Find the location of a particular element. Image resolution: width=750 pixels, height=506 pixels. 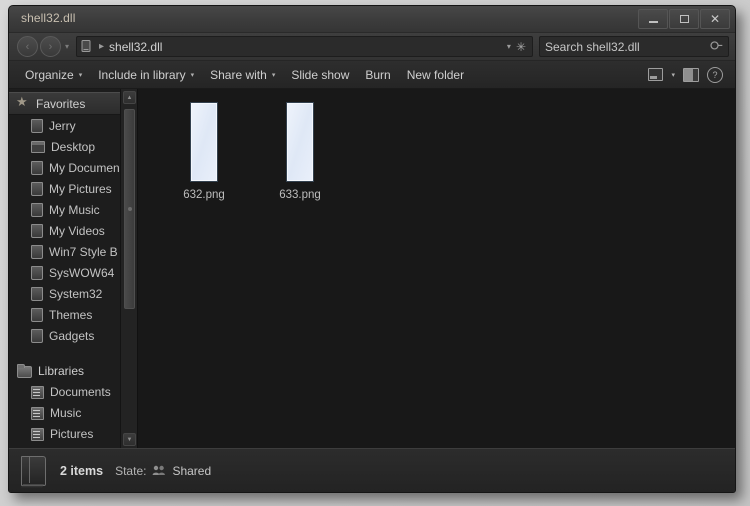

minimize-button is located at coordinates (653, 19).